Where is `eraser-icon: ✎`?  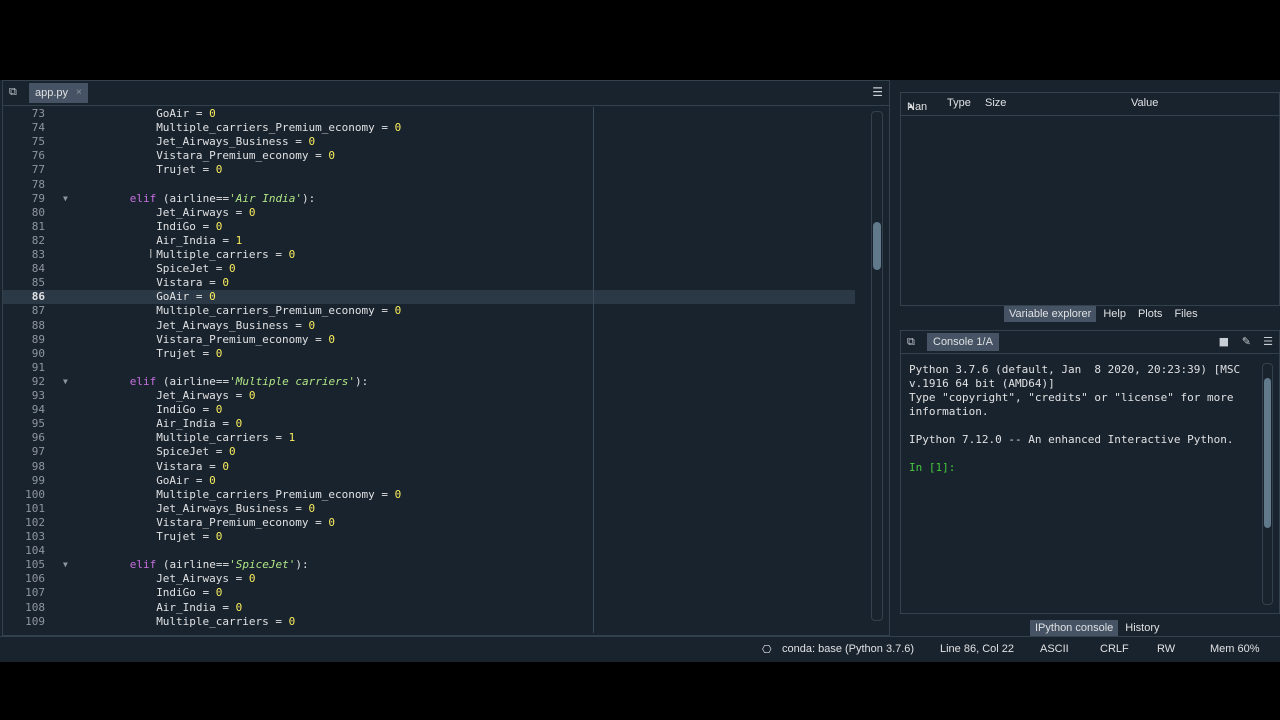 eraser-icon: ✎ is located at coordinates (1246, 341).